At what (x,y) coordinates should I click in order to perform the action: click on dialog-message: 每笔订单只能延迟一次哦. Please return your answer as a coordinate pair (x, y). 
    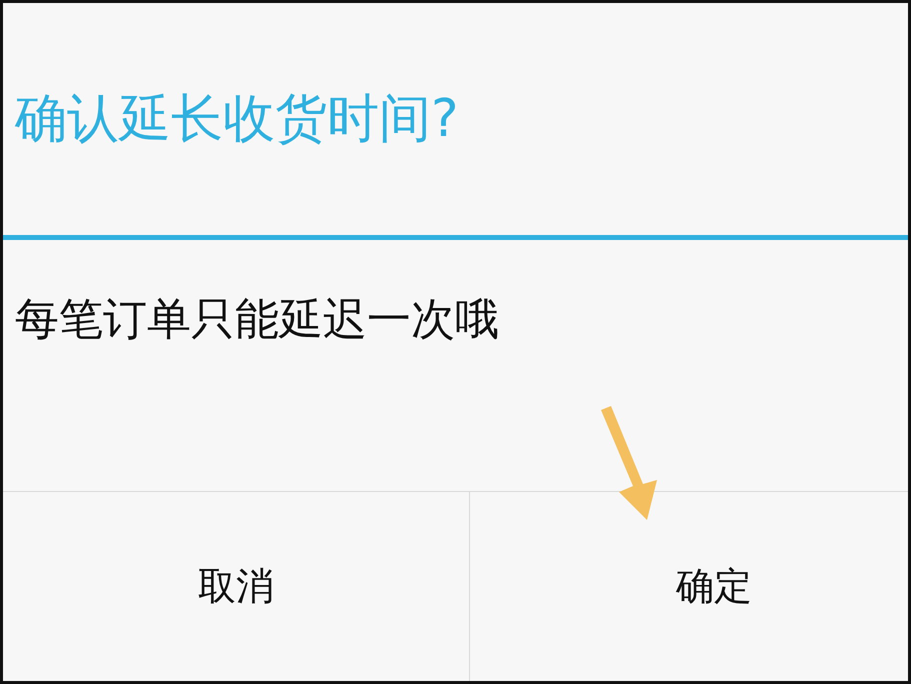
    Looking at the image, I should click on (257, 320).